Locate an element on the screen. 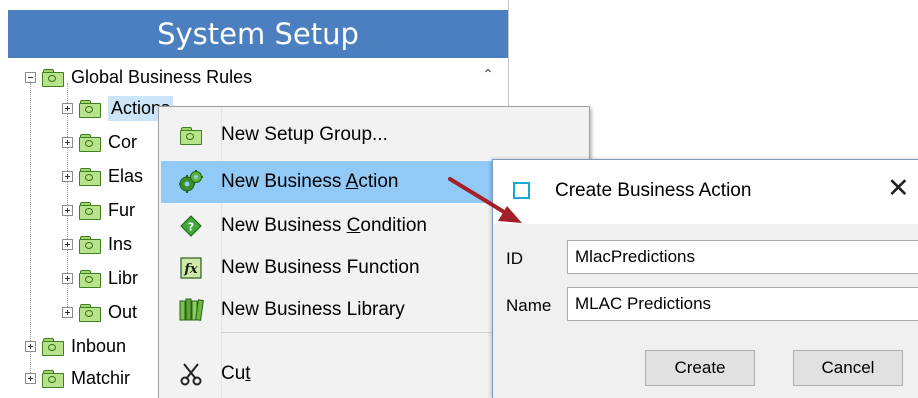 The image size is (918, 398). setup-group-folder-icon is located at coordinates (191, 135).